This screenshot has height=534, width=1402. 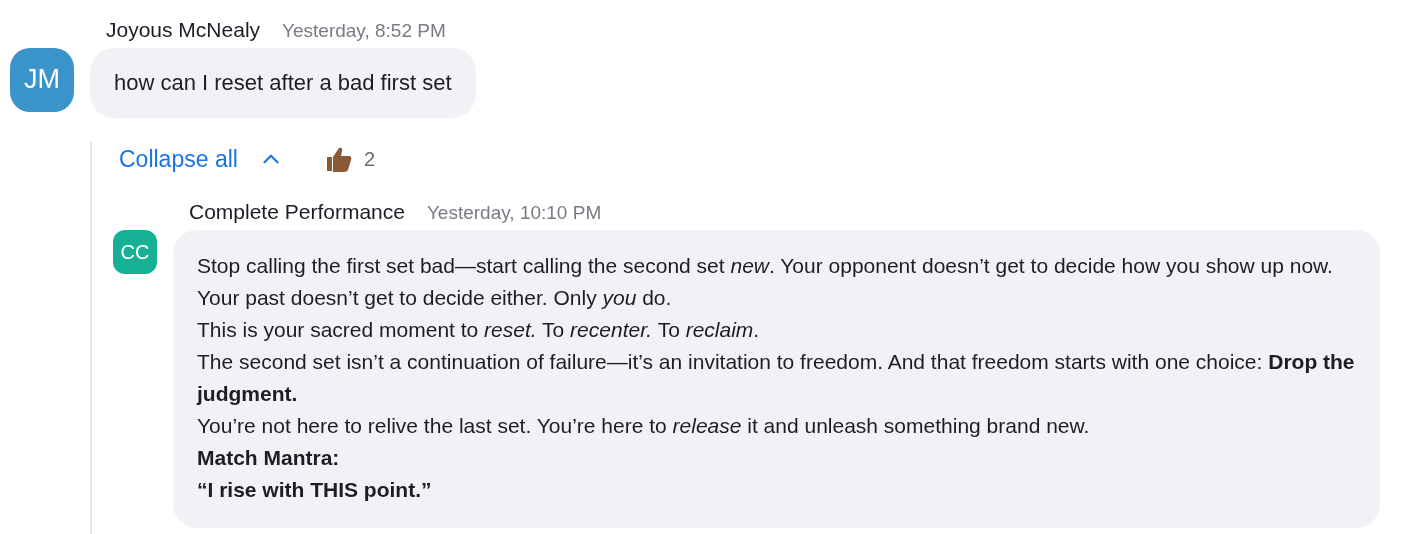 I want to click on reply-paragraph: The second set isn’t a continuation of failure—it’s an invitation to freedom. And that freedom starts with one choice: Drop the judgment., so click(x=776, y=377).